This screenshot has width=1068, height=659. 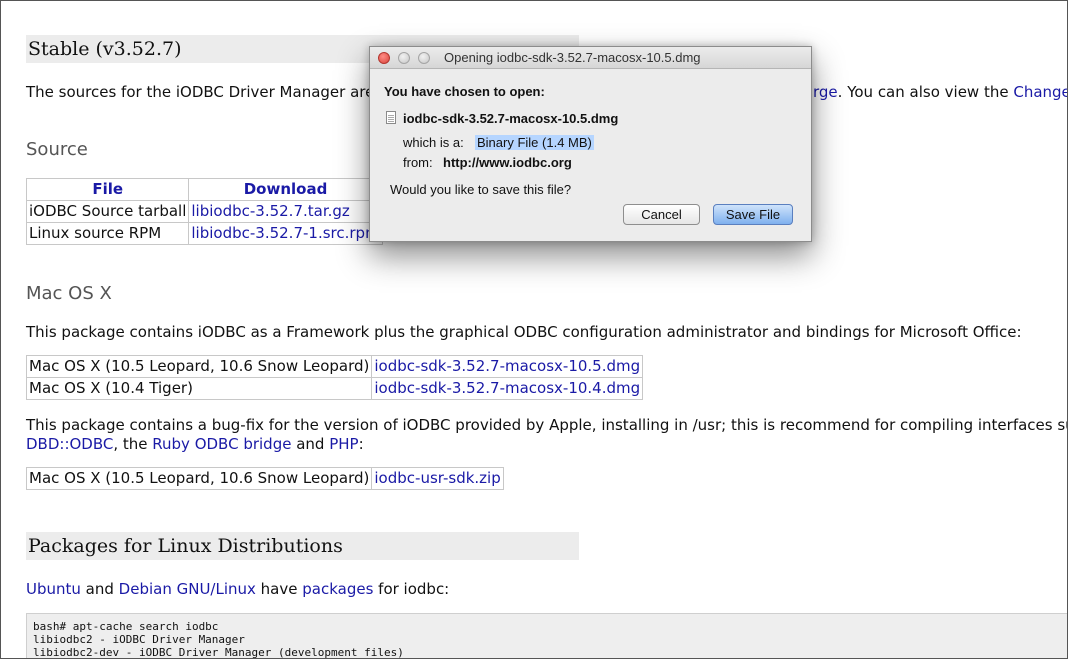 What do you see at coordinates (825, 92) in the screenshot?
I see `sourceforge-link: rge` at bounding box center [825, 92].